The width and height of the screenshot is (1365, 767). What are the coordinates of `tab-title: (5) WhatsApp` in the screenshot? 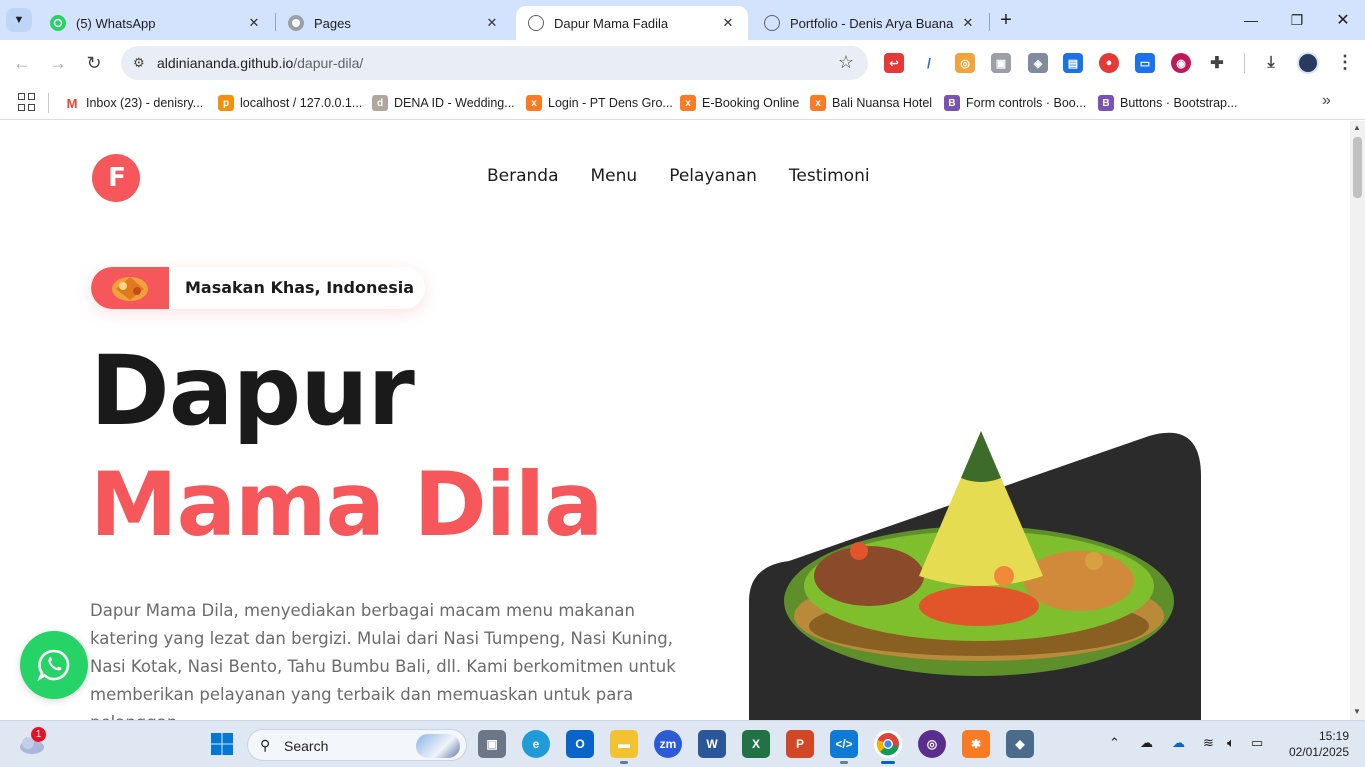 It's located at (116, 23).